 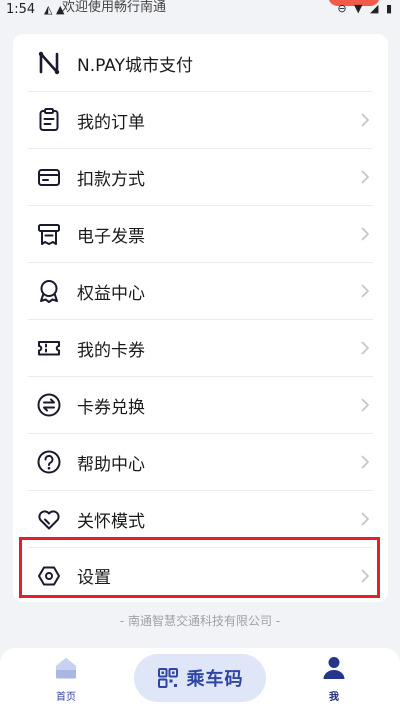 I want to click on status-bar: 1:54 ◭ ▲ 欢迎使用畅行南通 ⊖ ▼ ◢ ▮, so click(x=200, y=10).